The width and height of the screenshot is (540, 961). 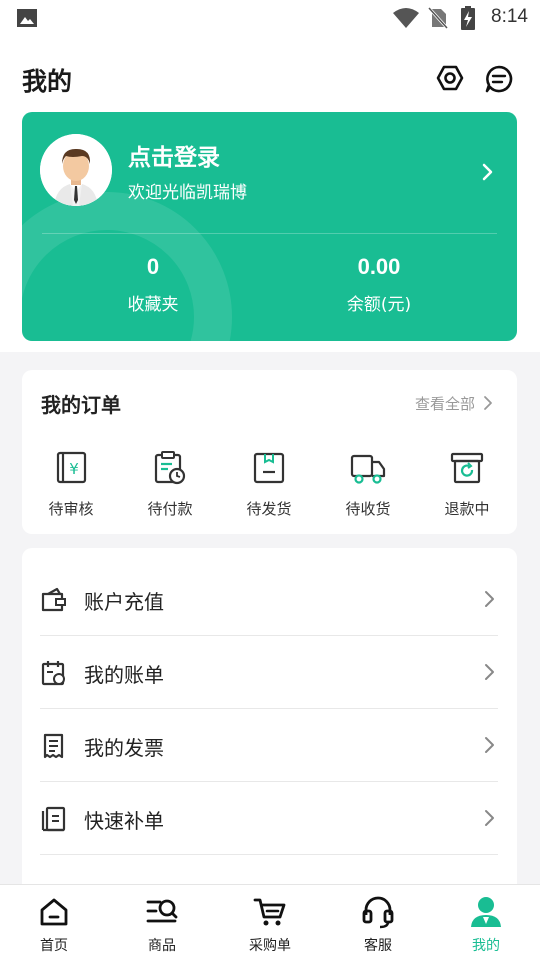 What do you see at coordinates (153, 284) in the screenshot?
I see `favorites-stat: 0 收藏夹` at bounding box center [153, 284].